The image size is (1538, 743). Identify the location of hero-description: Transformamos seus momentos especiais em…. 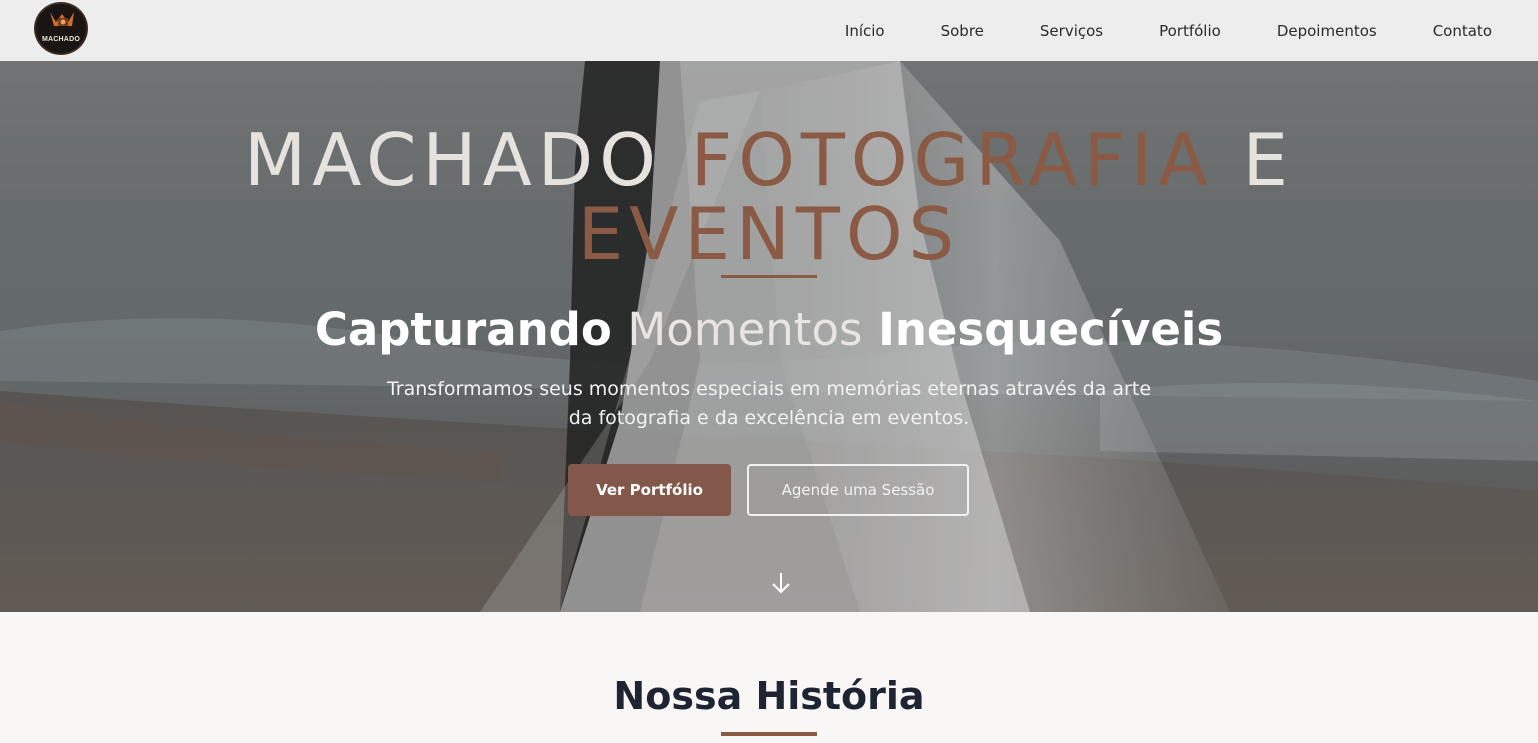
(769, 403).